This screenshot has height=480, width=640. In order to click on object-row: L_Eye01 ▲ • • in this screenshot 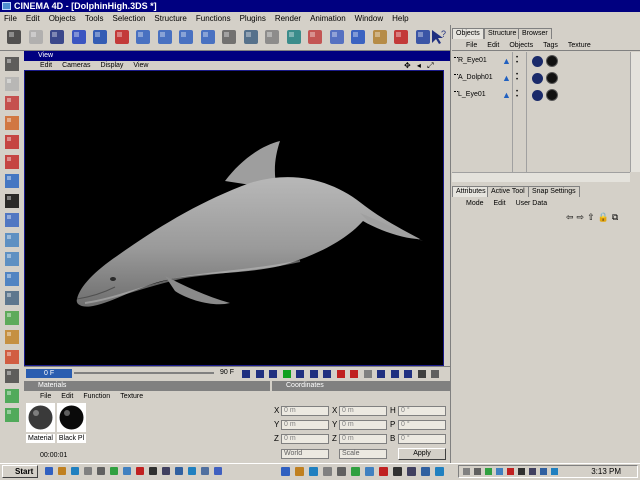, I will do `click(541, 96)`.